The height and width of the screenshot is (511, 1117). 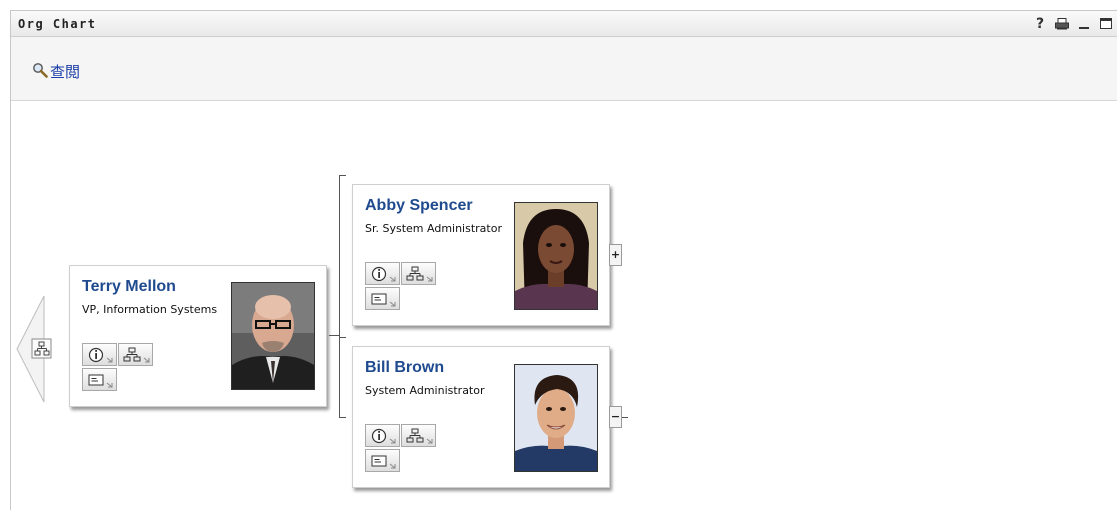 I want to click on lookup-link: 查閲, so click(x=56, y=71).